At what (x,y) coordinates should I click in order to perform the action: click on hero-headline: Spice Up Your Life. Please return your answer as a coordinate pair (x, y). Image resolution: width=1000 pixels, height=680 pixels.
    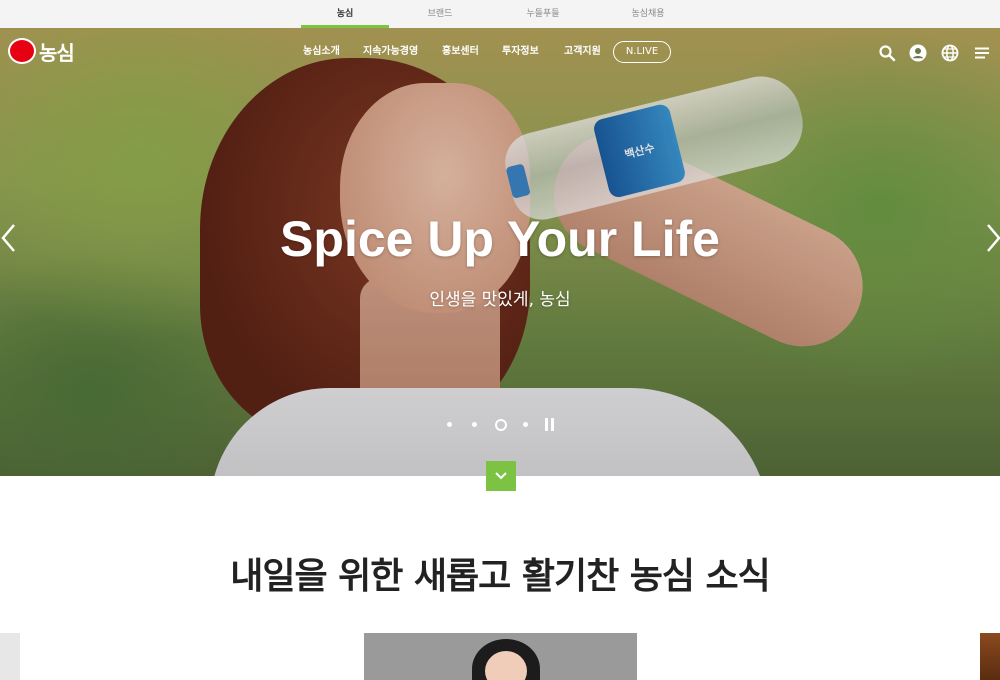
    Looking at the image, I should click on (500, 239).